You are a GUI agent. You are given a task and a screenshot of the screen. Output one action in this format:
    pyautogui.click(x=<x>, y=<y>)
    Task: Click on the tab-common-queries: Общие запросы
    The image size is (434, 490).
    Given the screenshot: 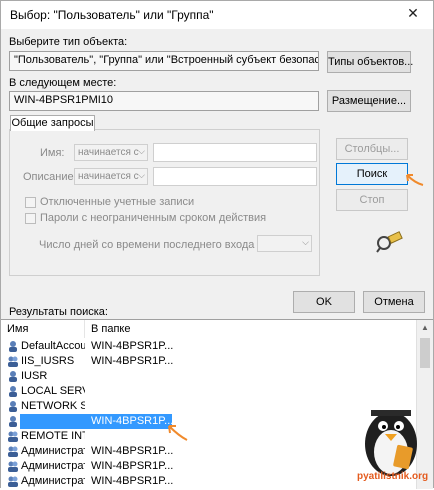 What is the action you would take?
    pyautogui.click(x=52, y=123)
    